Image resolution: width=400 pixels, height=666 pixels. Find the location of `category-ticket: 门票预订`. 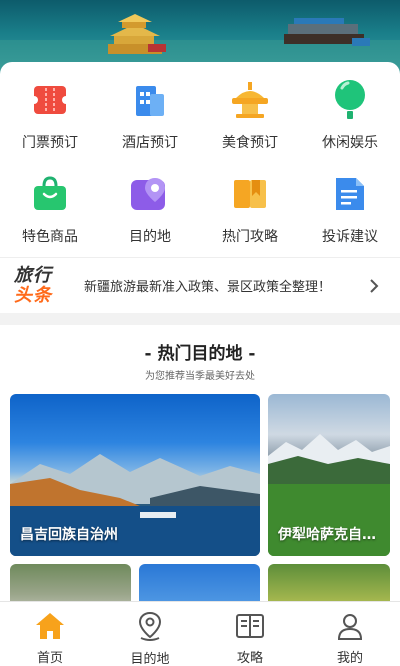

category-ticket: 门票预订 is located at coordinates (50, 114).